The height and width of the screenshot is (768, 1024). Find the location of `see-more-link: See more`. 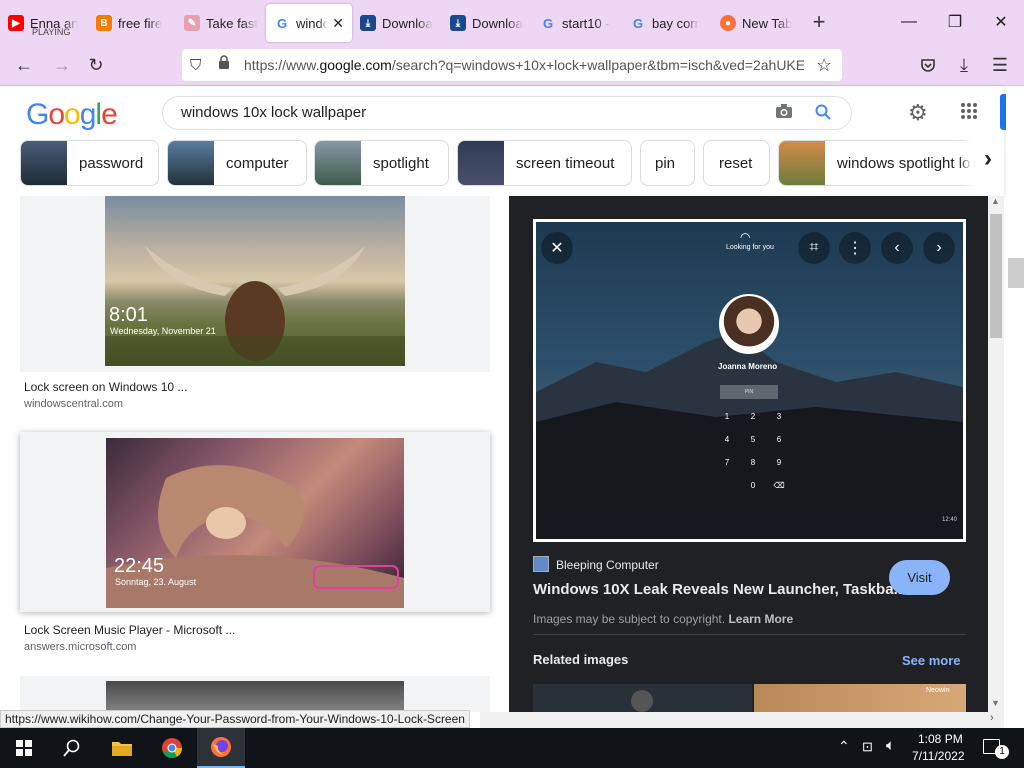

see-more-link: See more is located at coordinates (931, 660).